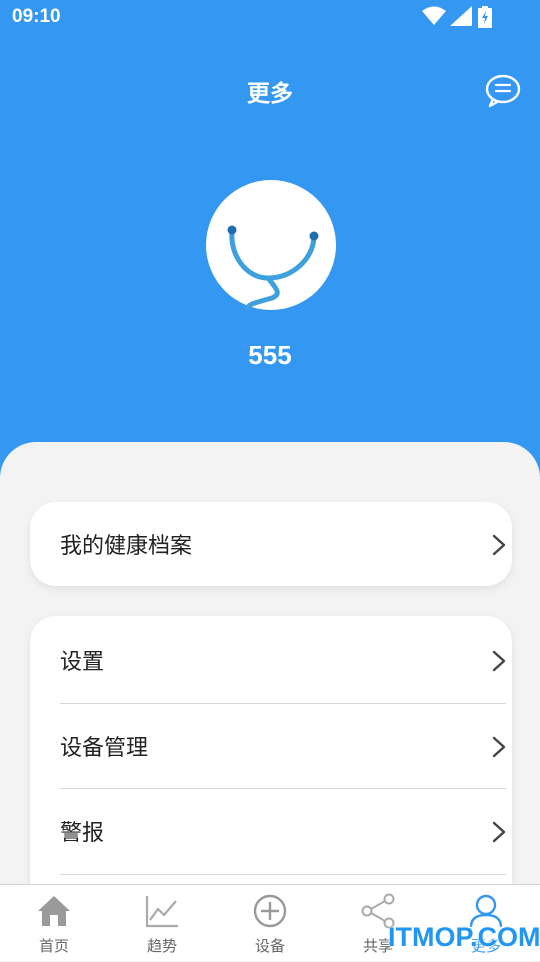 This screenshot has height=962, width=540. I want to click on menu-item-label: 警报, so click(82, 833).